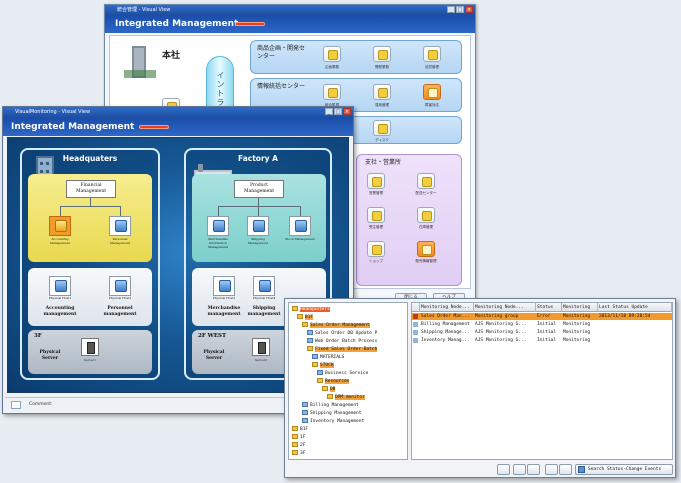 The width and height of the screenshot is (681, 483). What do you see at coordinates (218, 226) in the screenshot?
I see `merchandise-node-icon` at bounding box center [218, 226].